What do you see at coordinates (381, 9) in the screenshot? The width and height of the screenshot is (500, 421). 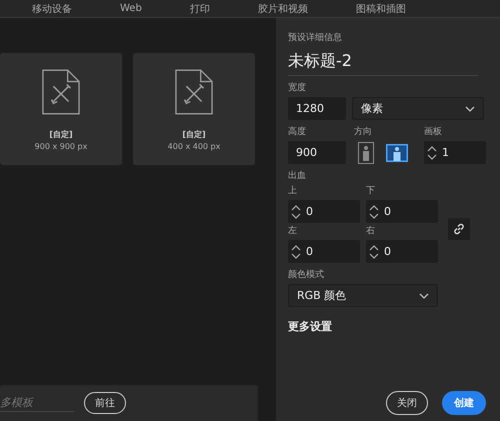 I see `category-tab: 图稿和插图` at bounding box center [381, 9].